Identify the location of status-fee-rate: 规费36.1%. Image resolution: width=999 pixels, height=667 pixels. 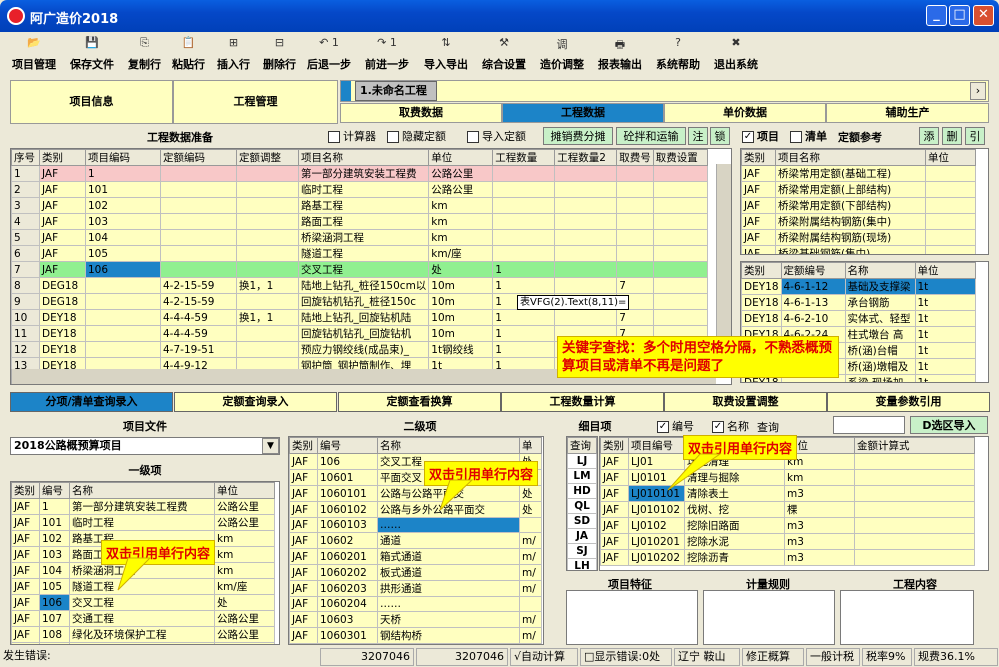
(956, 657).